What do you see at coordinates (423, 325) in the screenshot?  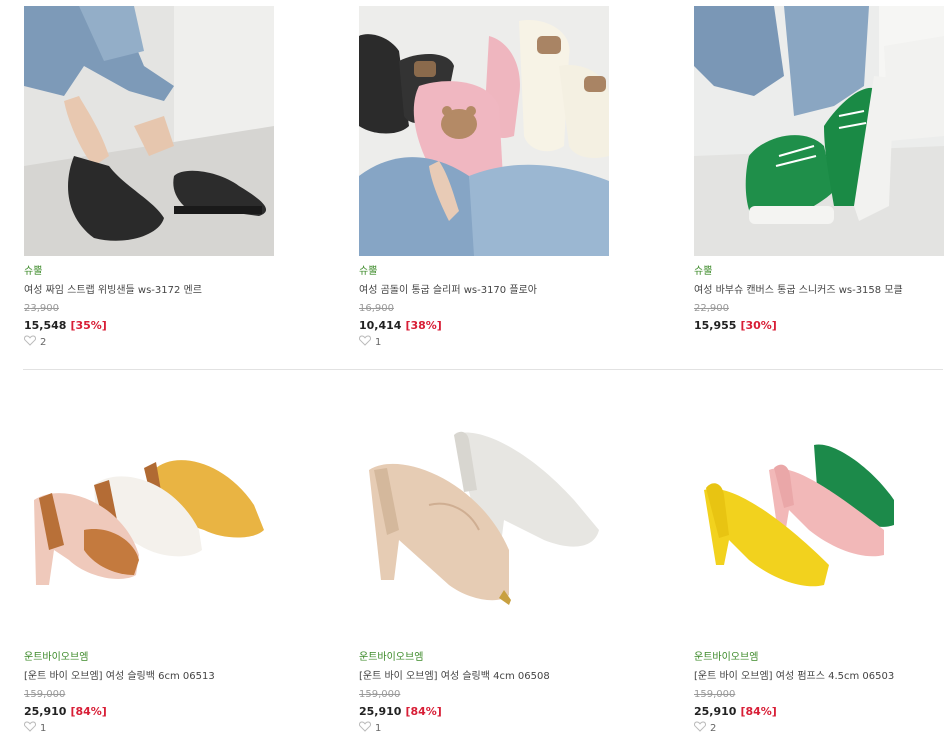 I see `discount-rate: [38%]` at bounding box center [423, 325].